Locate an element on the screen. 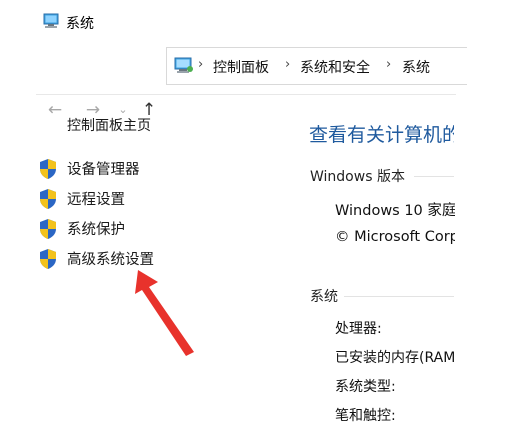 This screenshot has height=425, width=507. title-bar: 系统 is located at coordinates (253, 21).